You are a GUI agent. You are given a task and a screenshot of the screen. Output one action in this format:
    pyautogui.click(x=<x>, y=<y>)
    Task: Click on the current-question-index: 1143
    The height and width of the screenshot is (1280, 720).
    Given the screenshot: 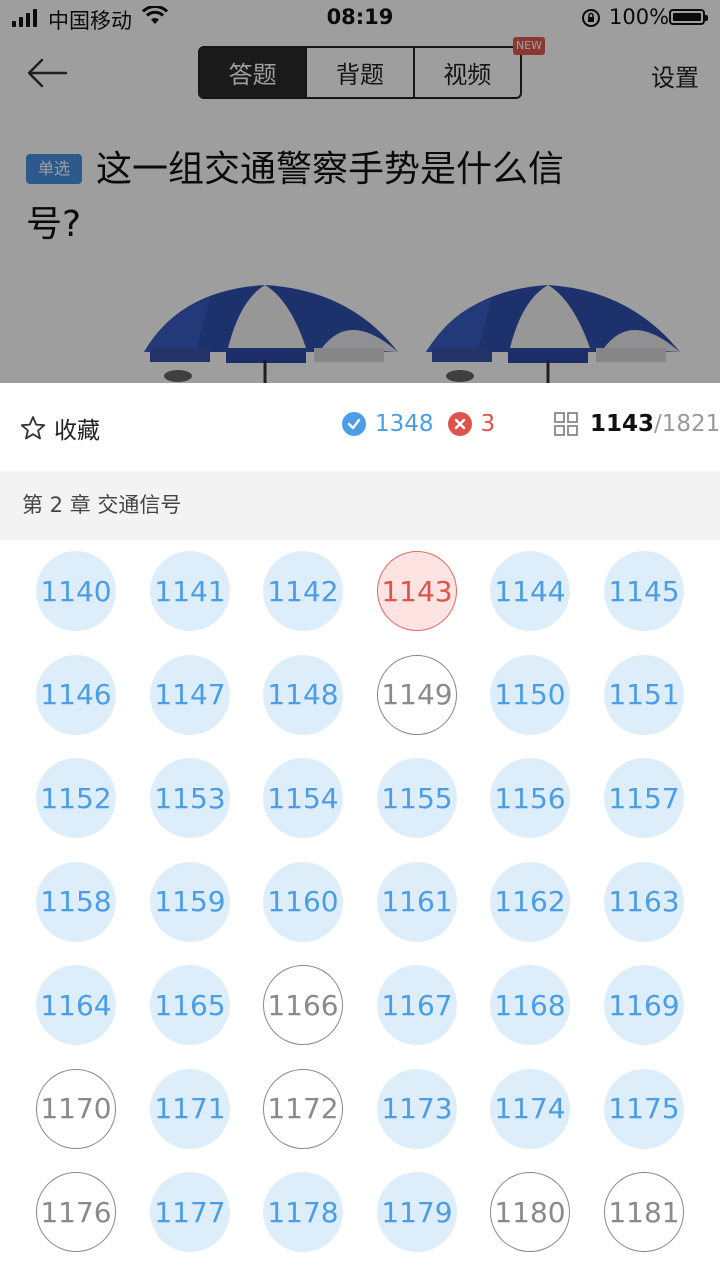 What is the action you would take?
    pyautogui.click(x=622, y=424)
    